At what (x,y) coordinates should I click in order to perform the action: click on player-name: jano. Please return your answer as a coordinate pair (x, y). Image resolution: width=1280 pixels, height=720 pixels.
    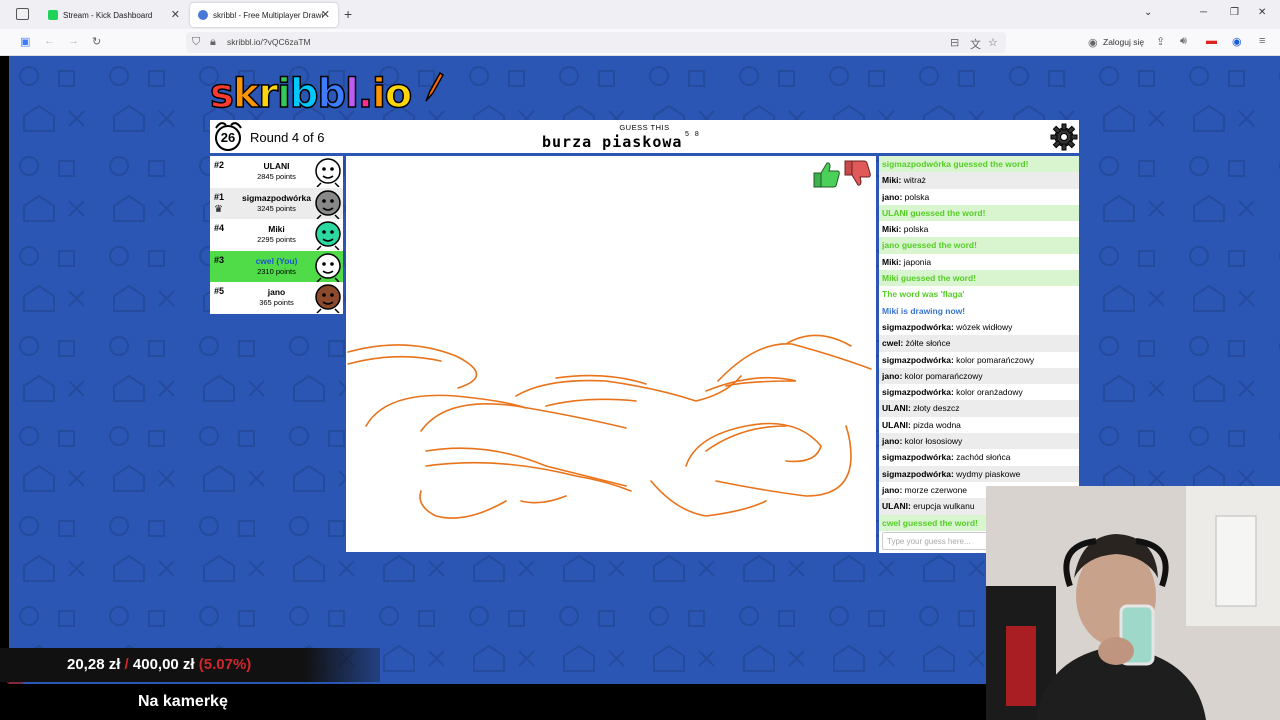
    Looking at the image, I should click on (276, 292).